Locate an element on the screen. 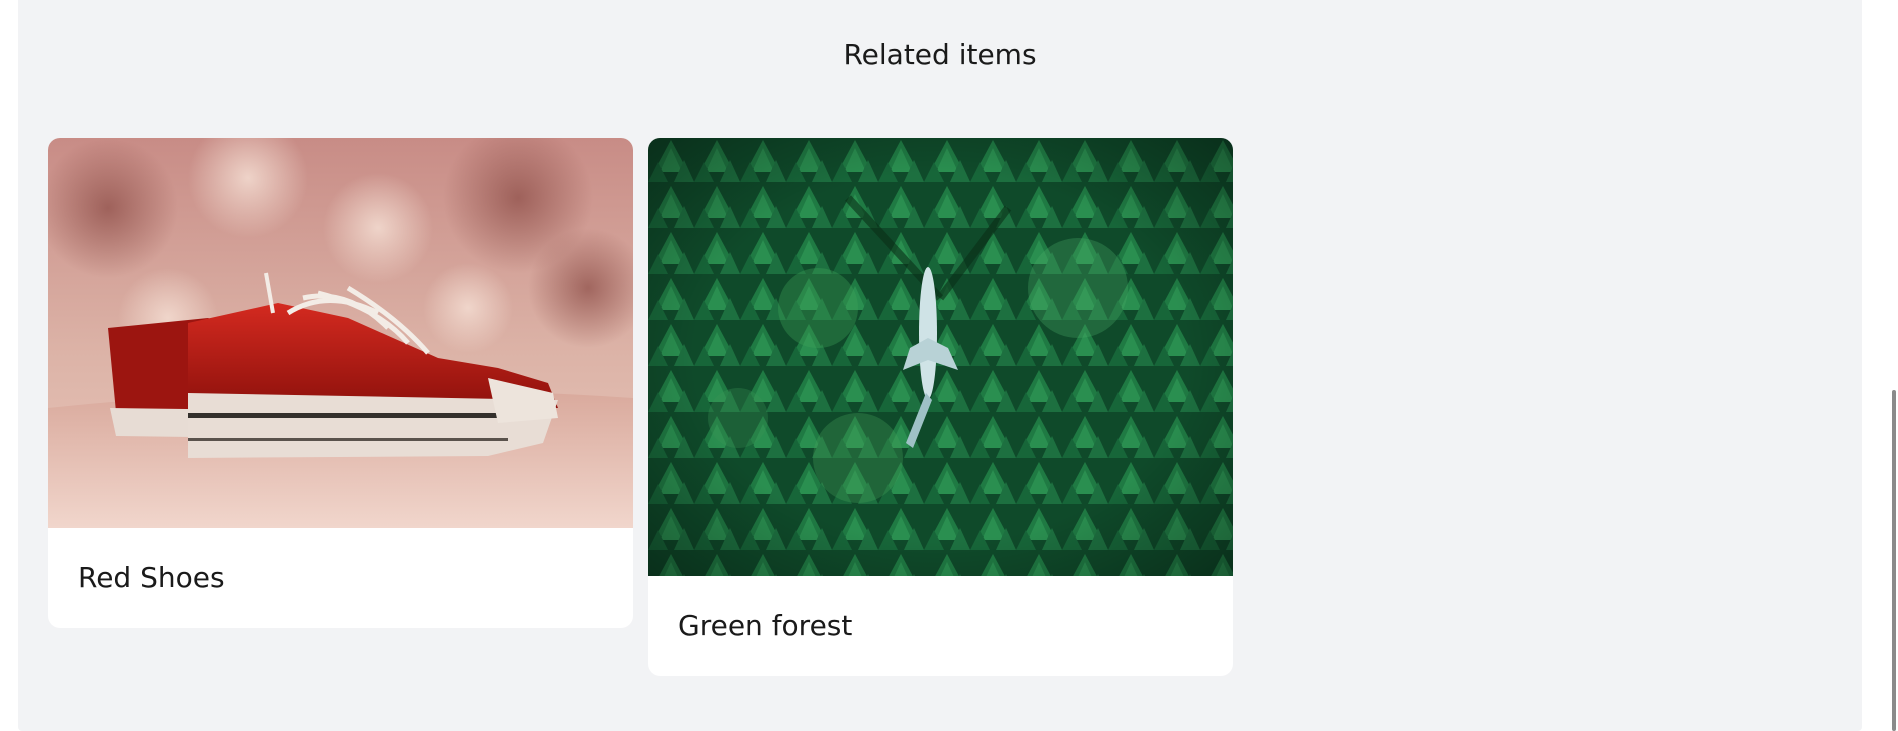 The height and width of the screenshot is (731, 1898). card-title: Green forest is located at coordinates (765, 625).